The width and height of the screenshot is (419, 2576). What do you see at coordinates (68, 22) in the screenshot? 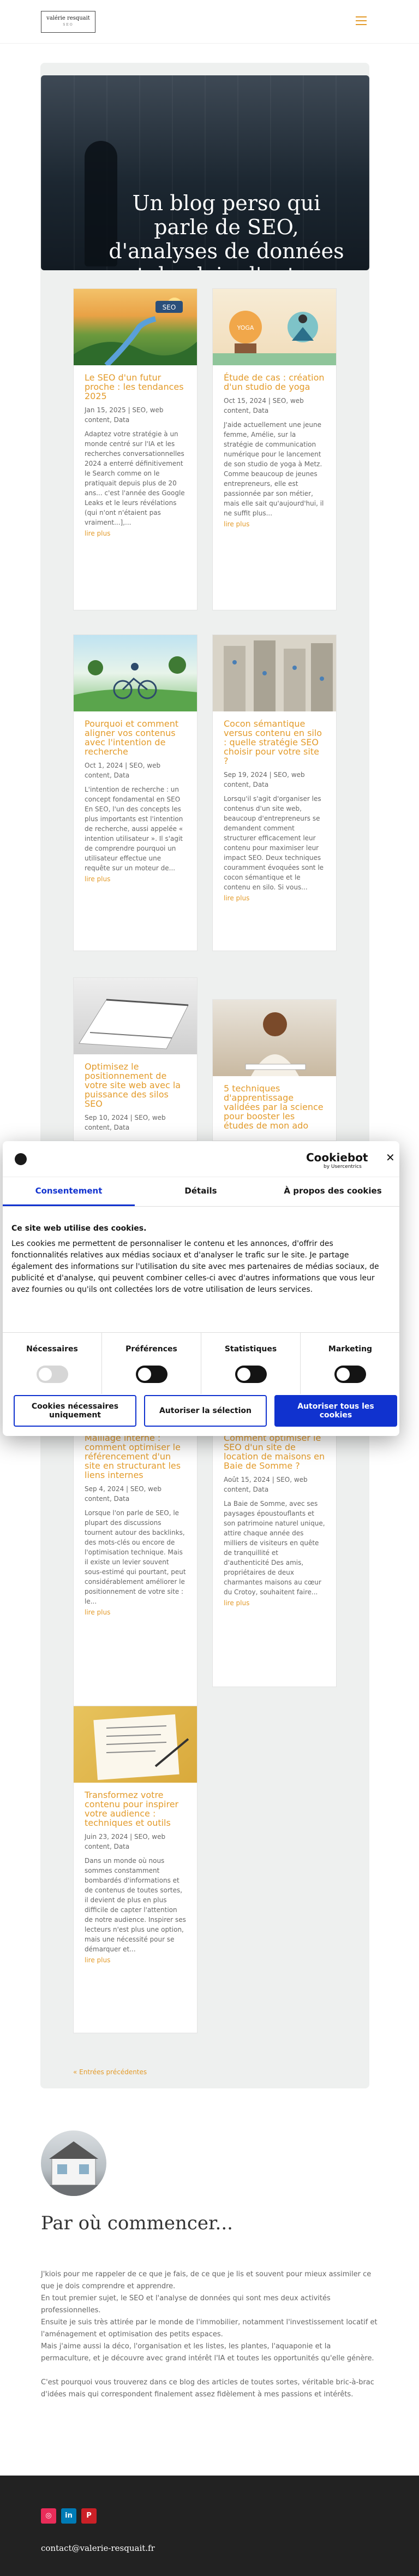
I see `site-logo: valérie resquait SEO` at bounding box center [68, 22].